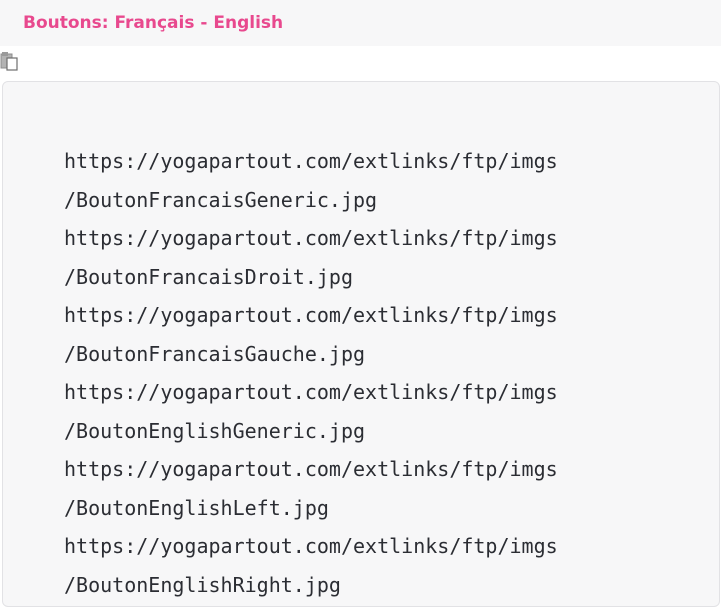 The image size is (721, 609). What do you see at coordinates (196, 507) in the screenshot?
I see `code-line: /BoutonEnglishLeft.jpg` at bounding box center [196, 507].